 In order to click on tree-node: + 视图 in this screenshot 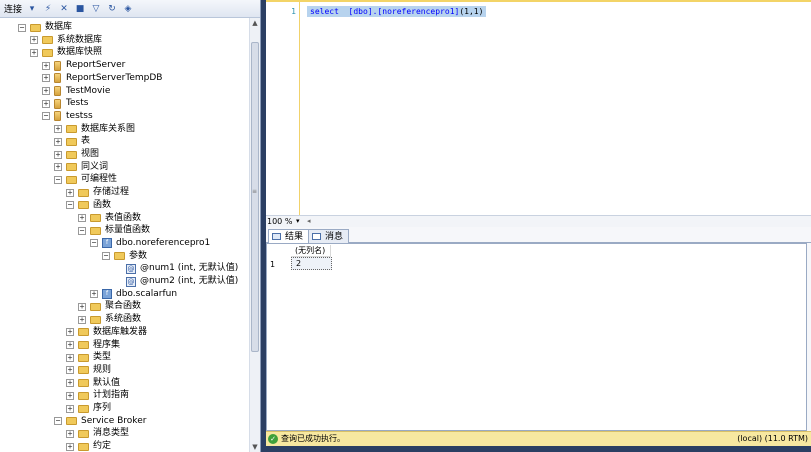, I will do `click(76, 154)`.